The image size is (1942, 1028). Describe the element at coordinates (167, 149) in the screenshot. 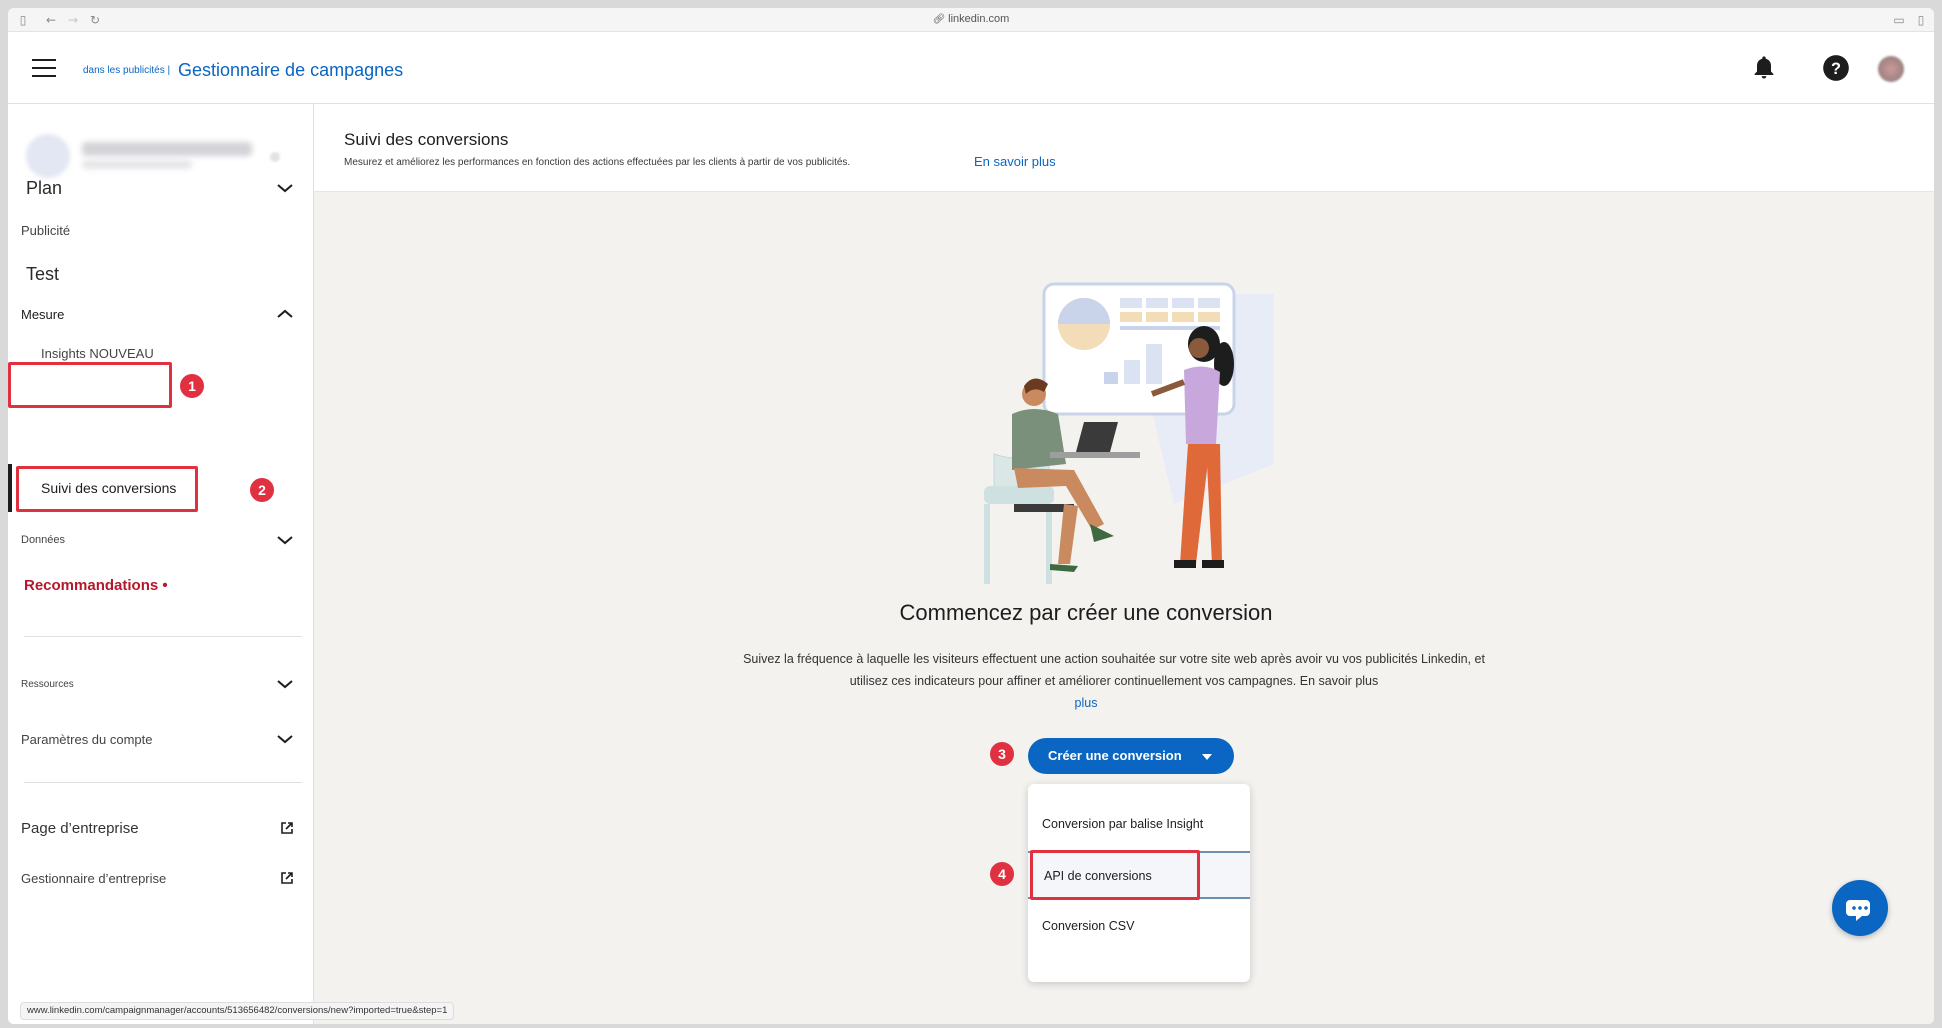

I see `account-name-blurred` at that location.